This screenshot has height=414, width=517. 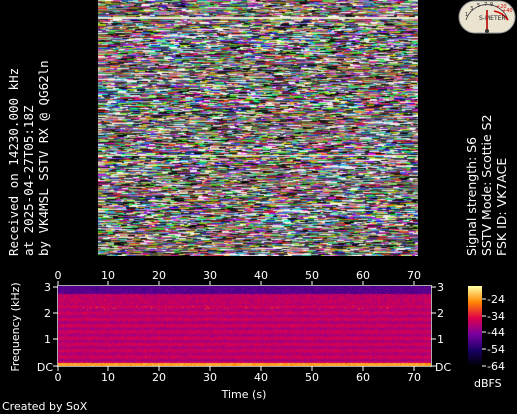 I want to click on colorbar-tick-labels: -24 -34 -44 -54 -64, so click(x=496, y=333).